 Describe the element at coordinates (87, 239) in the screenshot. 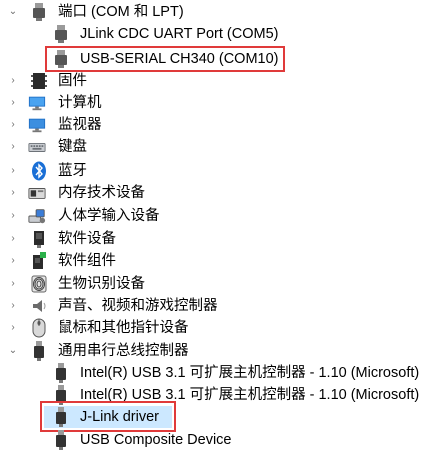

I see `tree-item-label: 软件设备` at that location.